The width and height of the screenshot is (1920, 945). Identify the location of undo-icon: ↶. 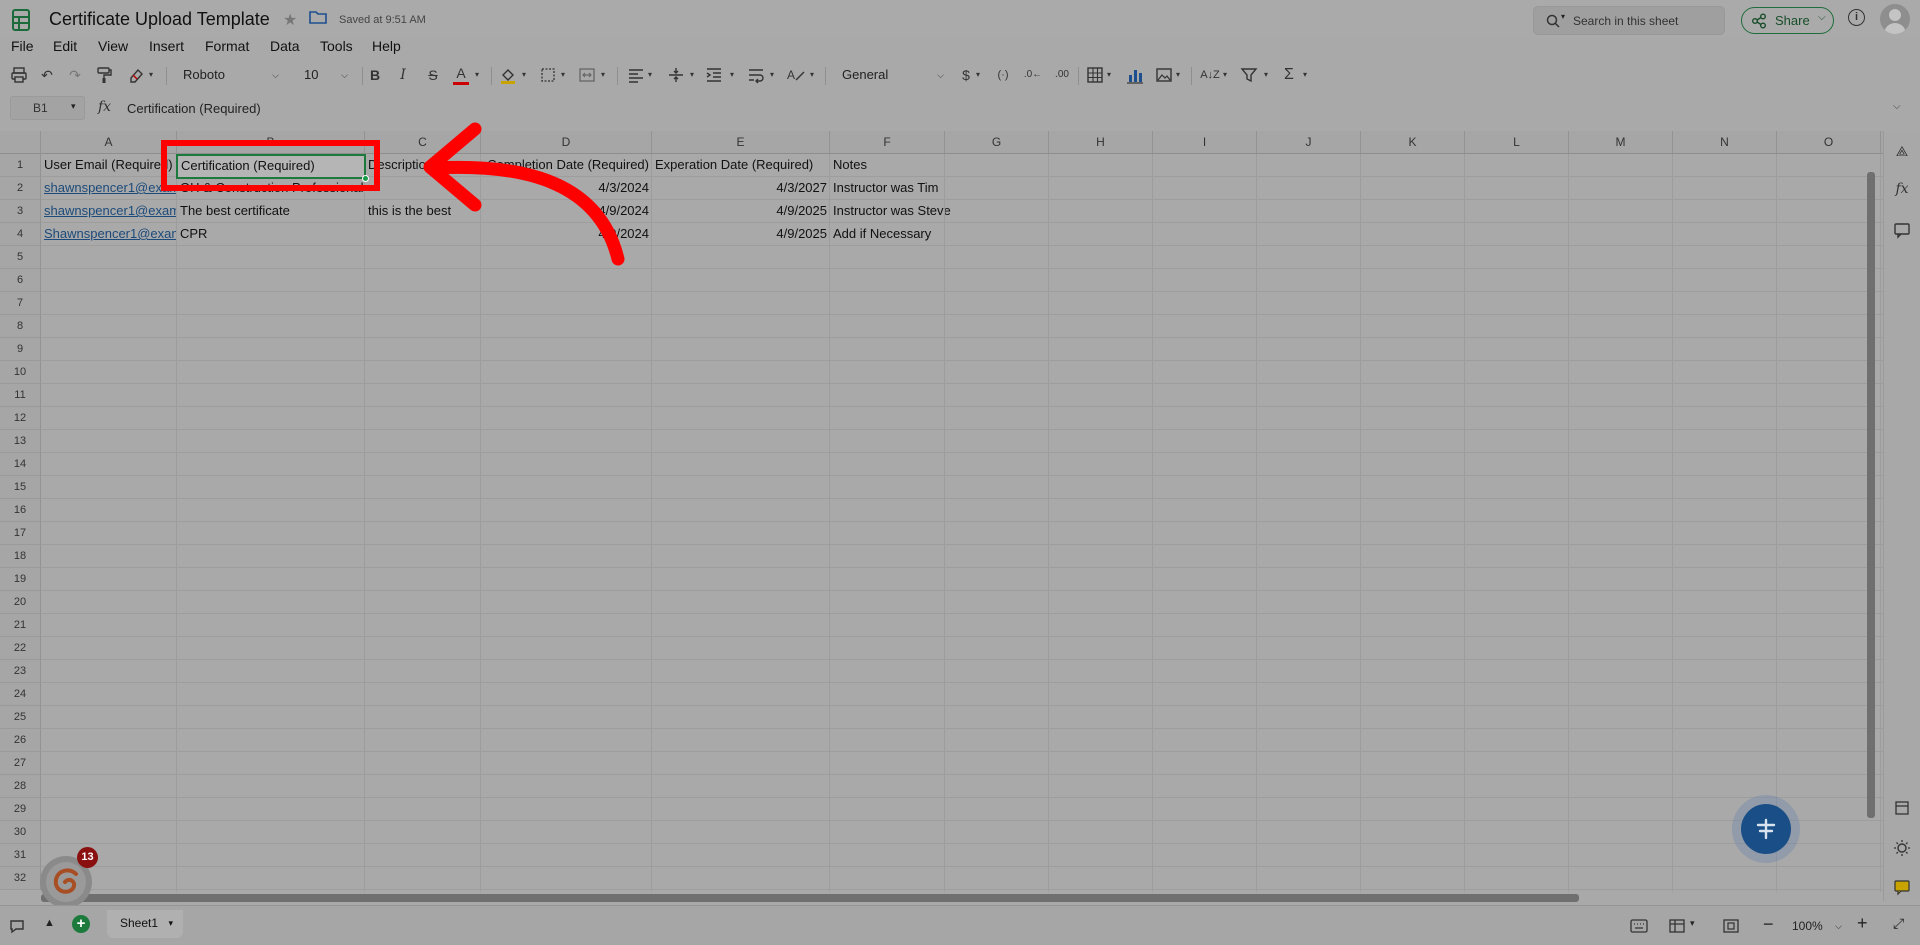
(47, 75).